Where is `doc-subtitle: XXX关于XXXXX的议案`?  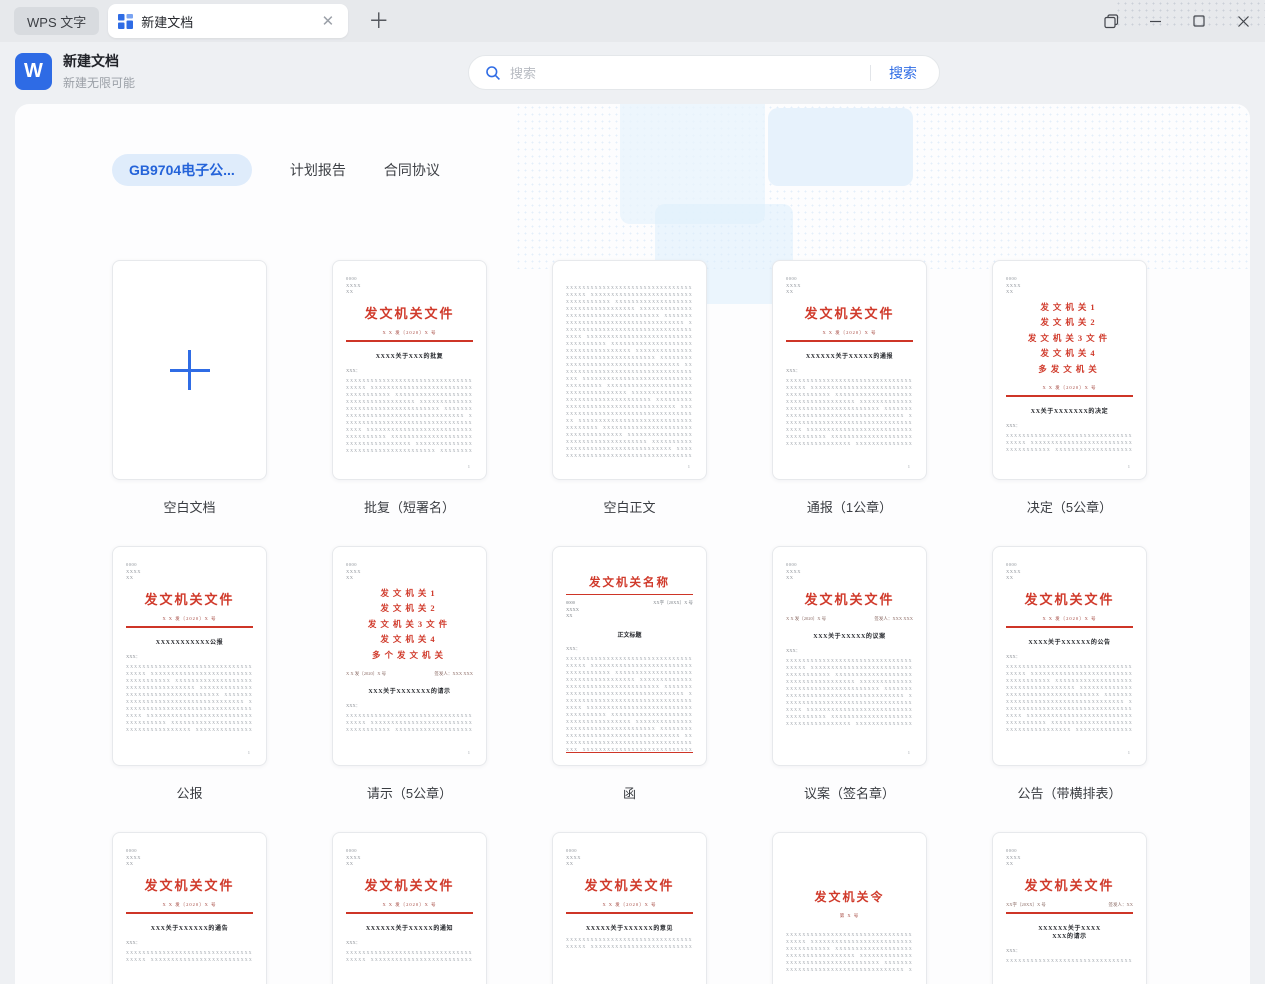 doc-subtitle: XXX关于XXXXX的议案 is located at coordinates (849, 636).